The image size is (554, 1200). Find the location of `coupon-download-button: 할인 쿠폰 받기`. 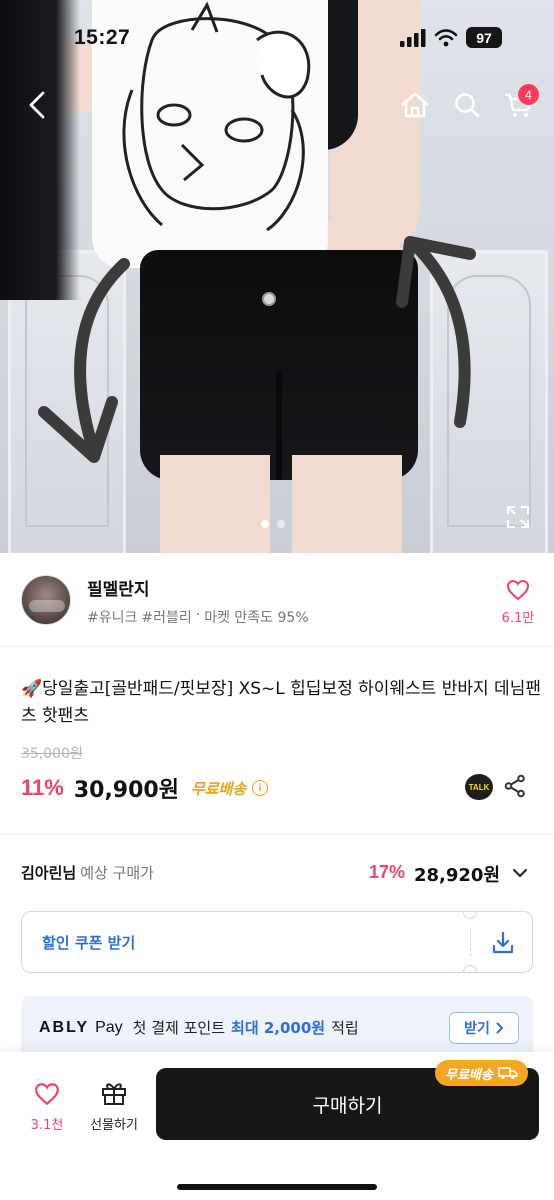

coupon-download-button: 할인 쿠폰 받기 is located at coordinates (277, 942).